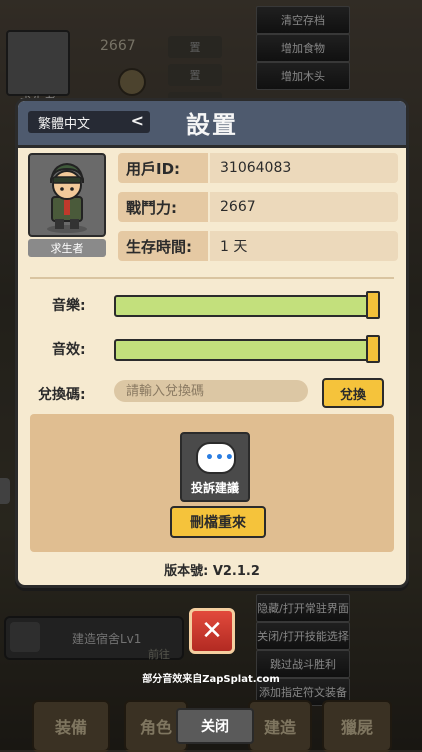 The width and height of the screenshot is (422, 752). What do you see at coordinates (215, 726) in the screenshot?
I see `bottom-close-button: 关闭` at bounding box center [215, 726].